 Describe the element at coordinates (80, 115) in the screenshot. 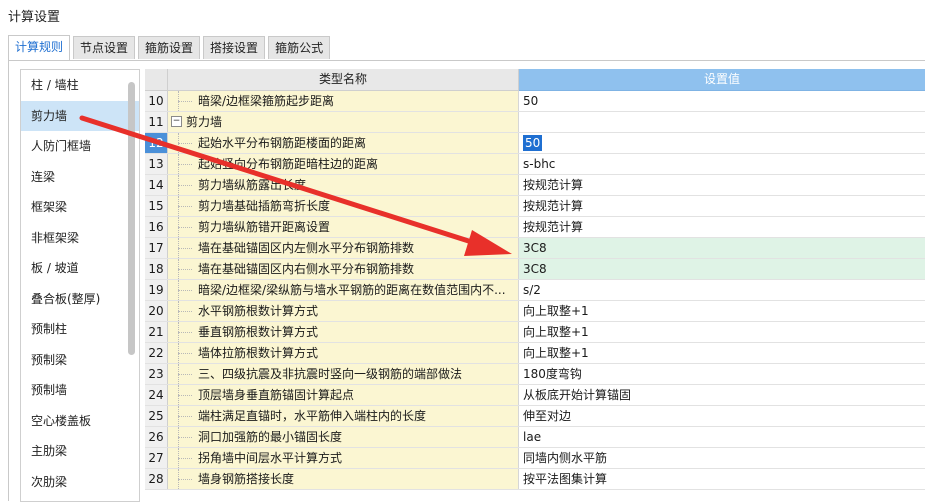

I see `sidebar-item-shear-wall: 剪力墙` at that location.